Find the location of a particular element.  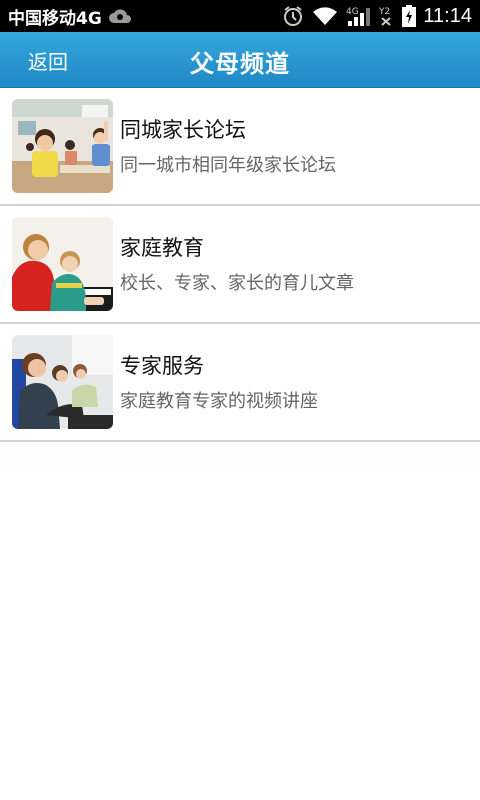

list-item-parent-forum: 同城家长论坛 同一城市相同年级家长论坛 is located at coordinates (240, 147).